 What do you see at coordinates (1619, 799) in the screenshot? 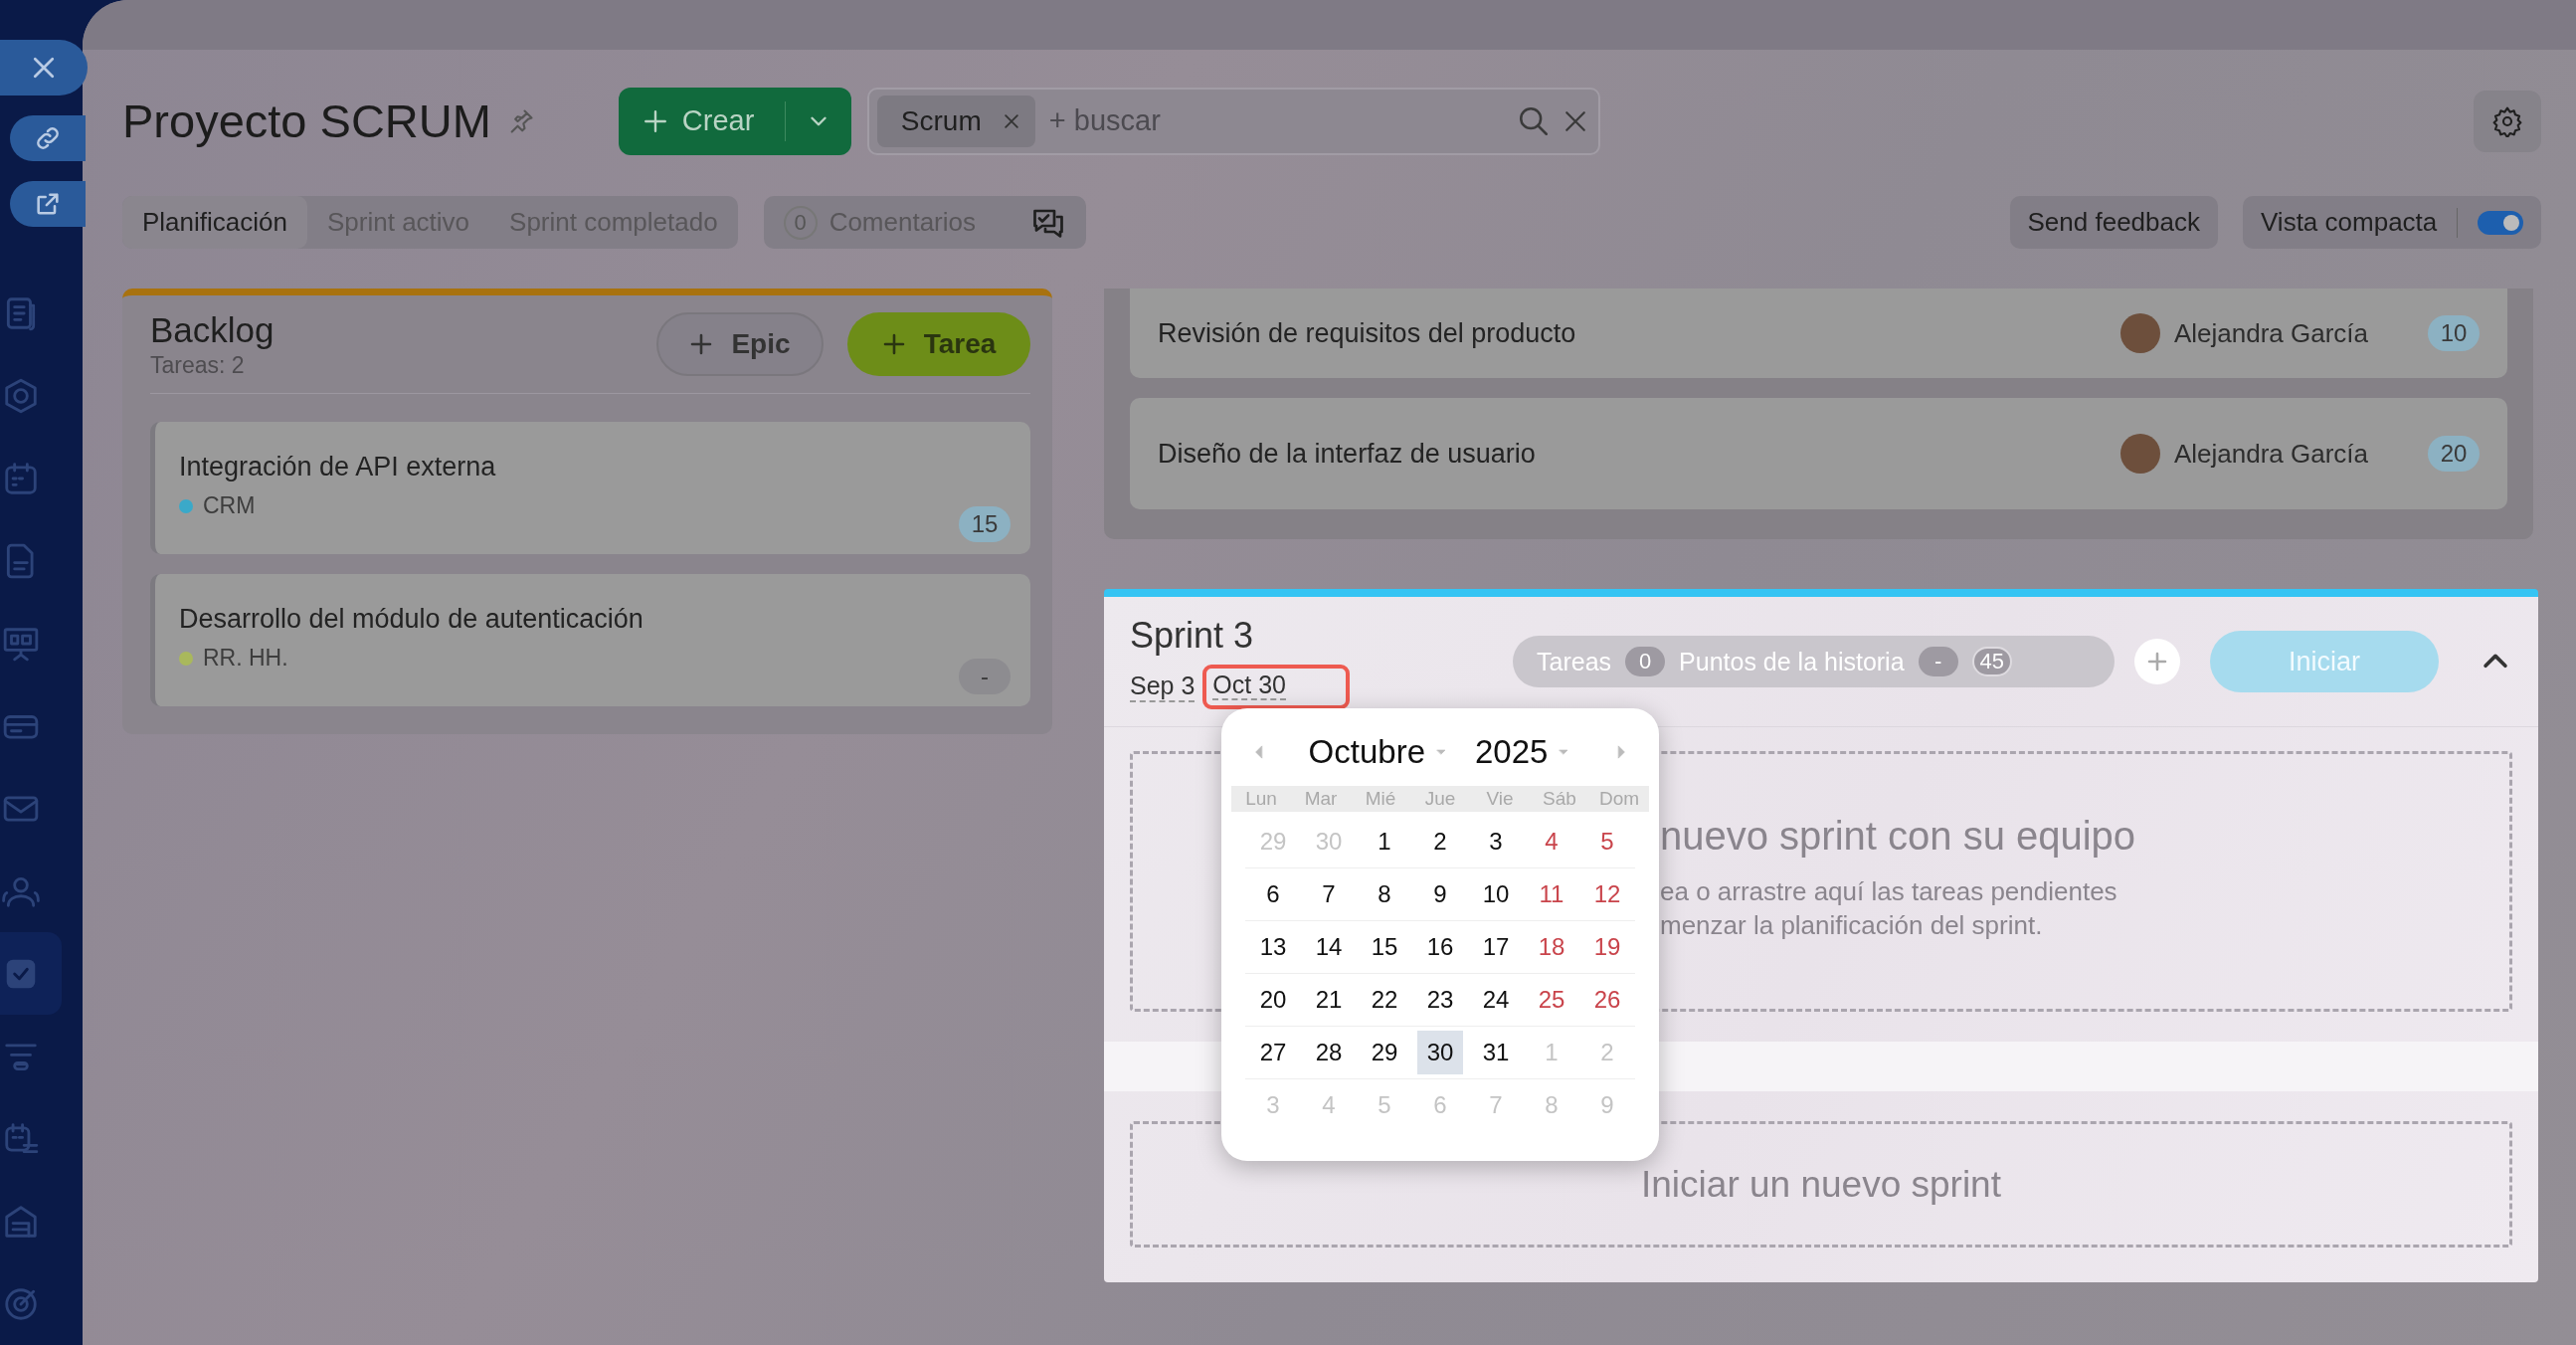
I see `weekday-label: Dom` at bounding box center [1619, 799].